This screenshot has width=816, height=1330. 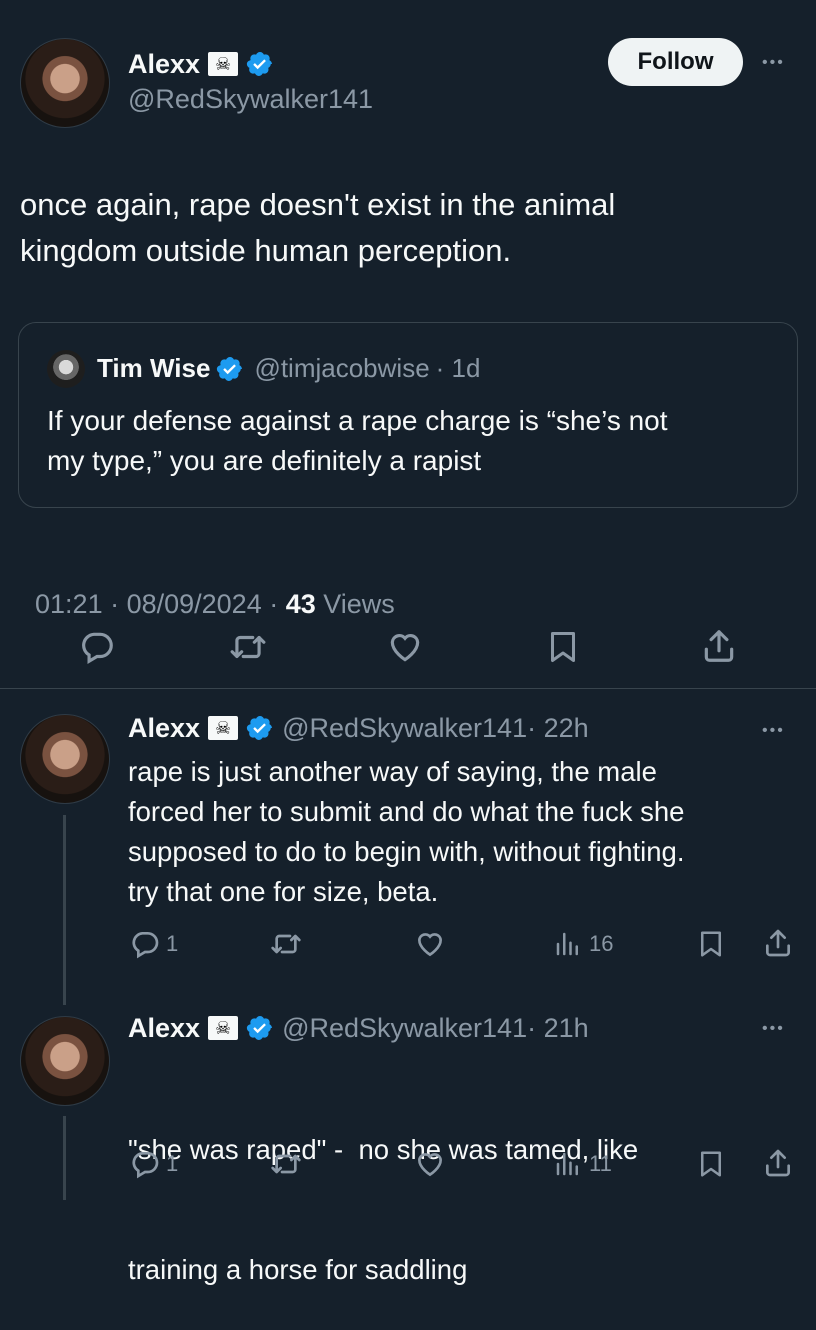 What do you see at coordinates (458, 368) in the screenshot?
I see `quoted-tweet-age: · 1d` at bounding box center [458, 368].